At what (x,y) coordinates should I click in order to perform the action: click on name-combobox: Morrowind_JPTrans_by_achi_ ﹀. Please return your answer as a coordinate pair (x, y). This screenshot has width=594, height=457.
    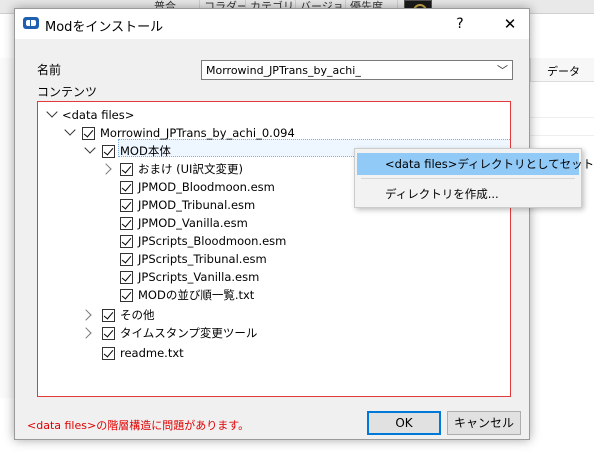
    Looking at the image, I should click on (357, 70).